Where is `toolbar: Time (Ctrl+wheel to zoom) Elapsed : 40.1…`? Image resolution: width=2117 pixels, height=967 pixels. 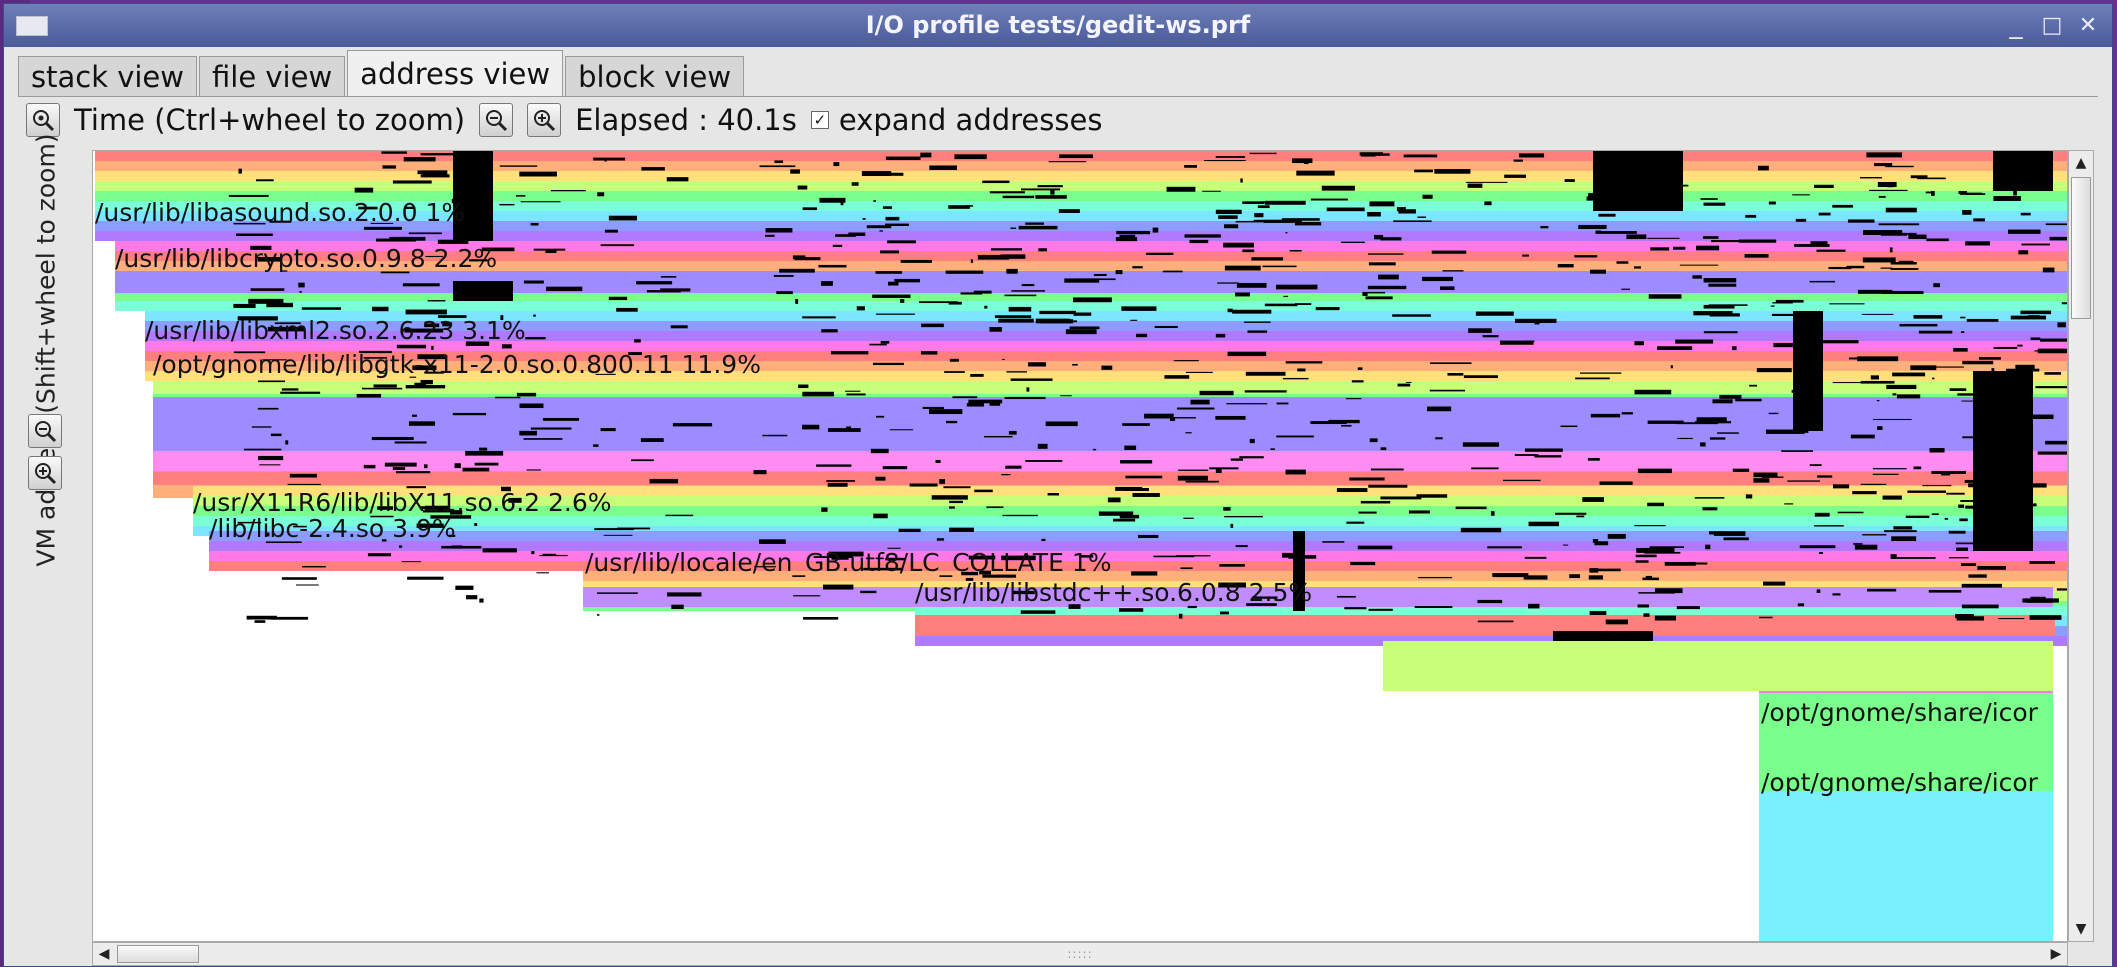 toolbar: Time (Ctrl+wheel to zoom) Elapsed : 40.1… is located at coordinates (564, 120).